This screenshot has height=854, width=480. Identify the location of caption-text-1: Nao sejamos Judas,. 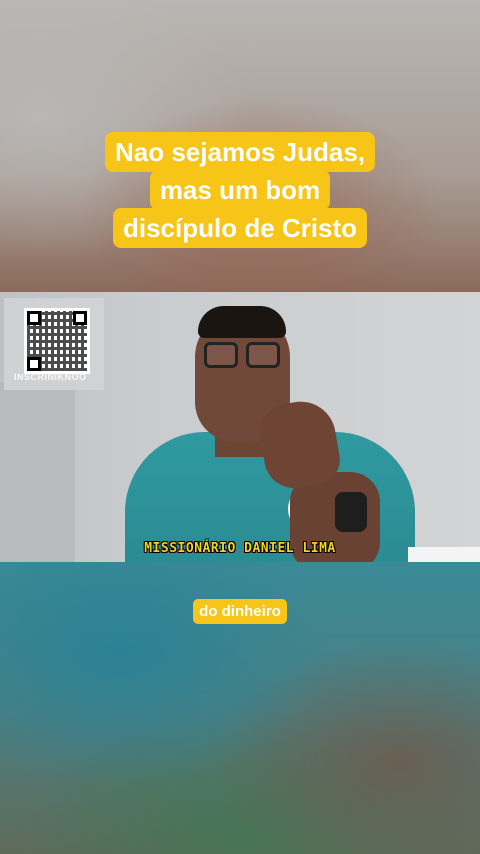
(240, 152).